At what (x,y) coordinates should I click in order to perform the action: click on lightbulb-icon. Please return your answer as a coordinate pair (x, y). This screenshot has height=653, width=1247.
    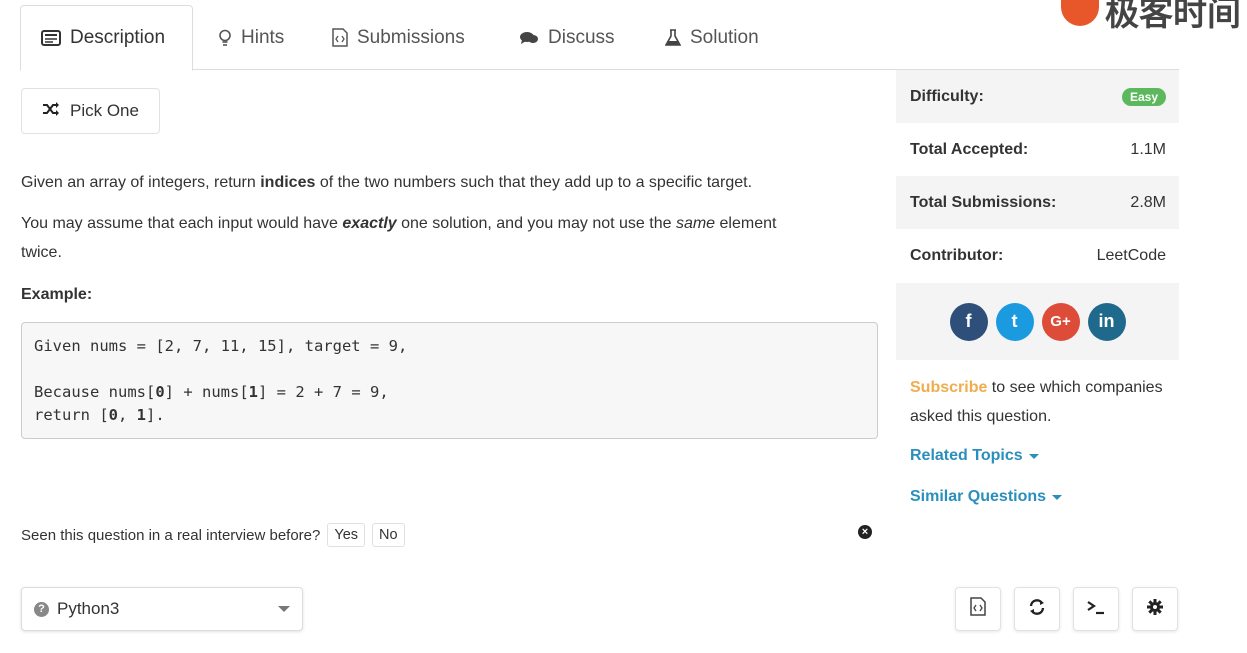
    Looking at the image, I should click on (225, 38).